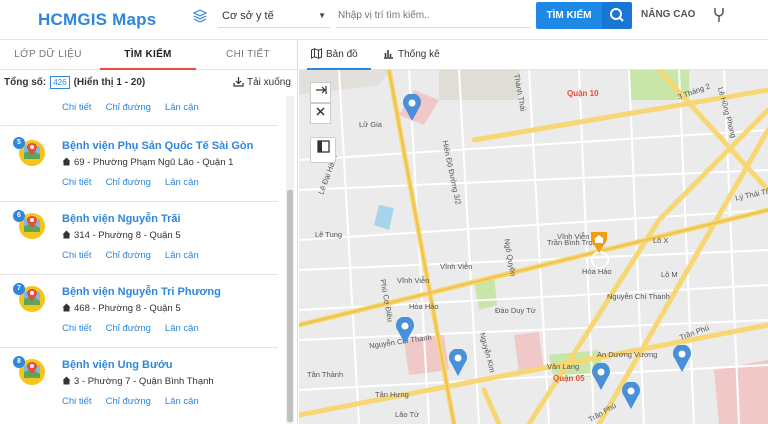 The height and width of the screenshot is (424, 768). Describe the element at coordinates (248, 16) in the screenshot. I see `category-select-value: Cơ sở y tế` at that location.